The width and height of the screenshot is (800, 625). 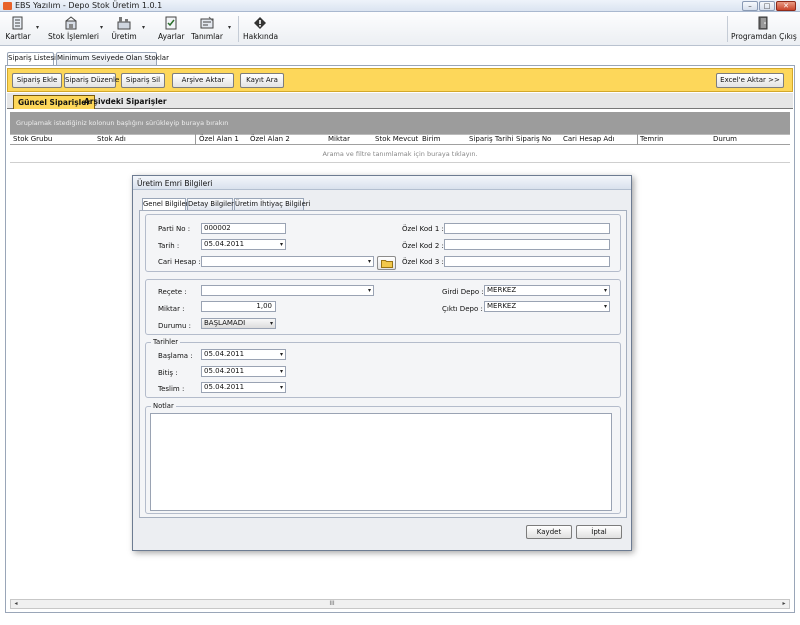 I want to click on toolbar-label-stok: Stok İşlemleri, so click(x=74, y=36).